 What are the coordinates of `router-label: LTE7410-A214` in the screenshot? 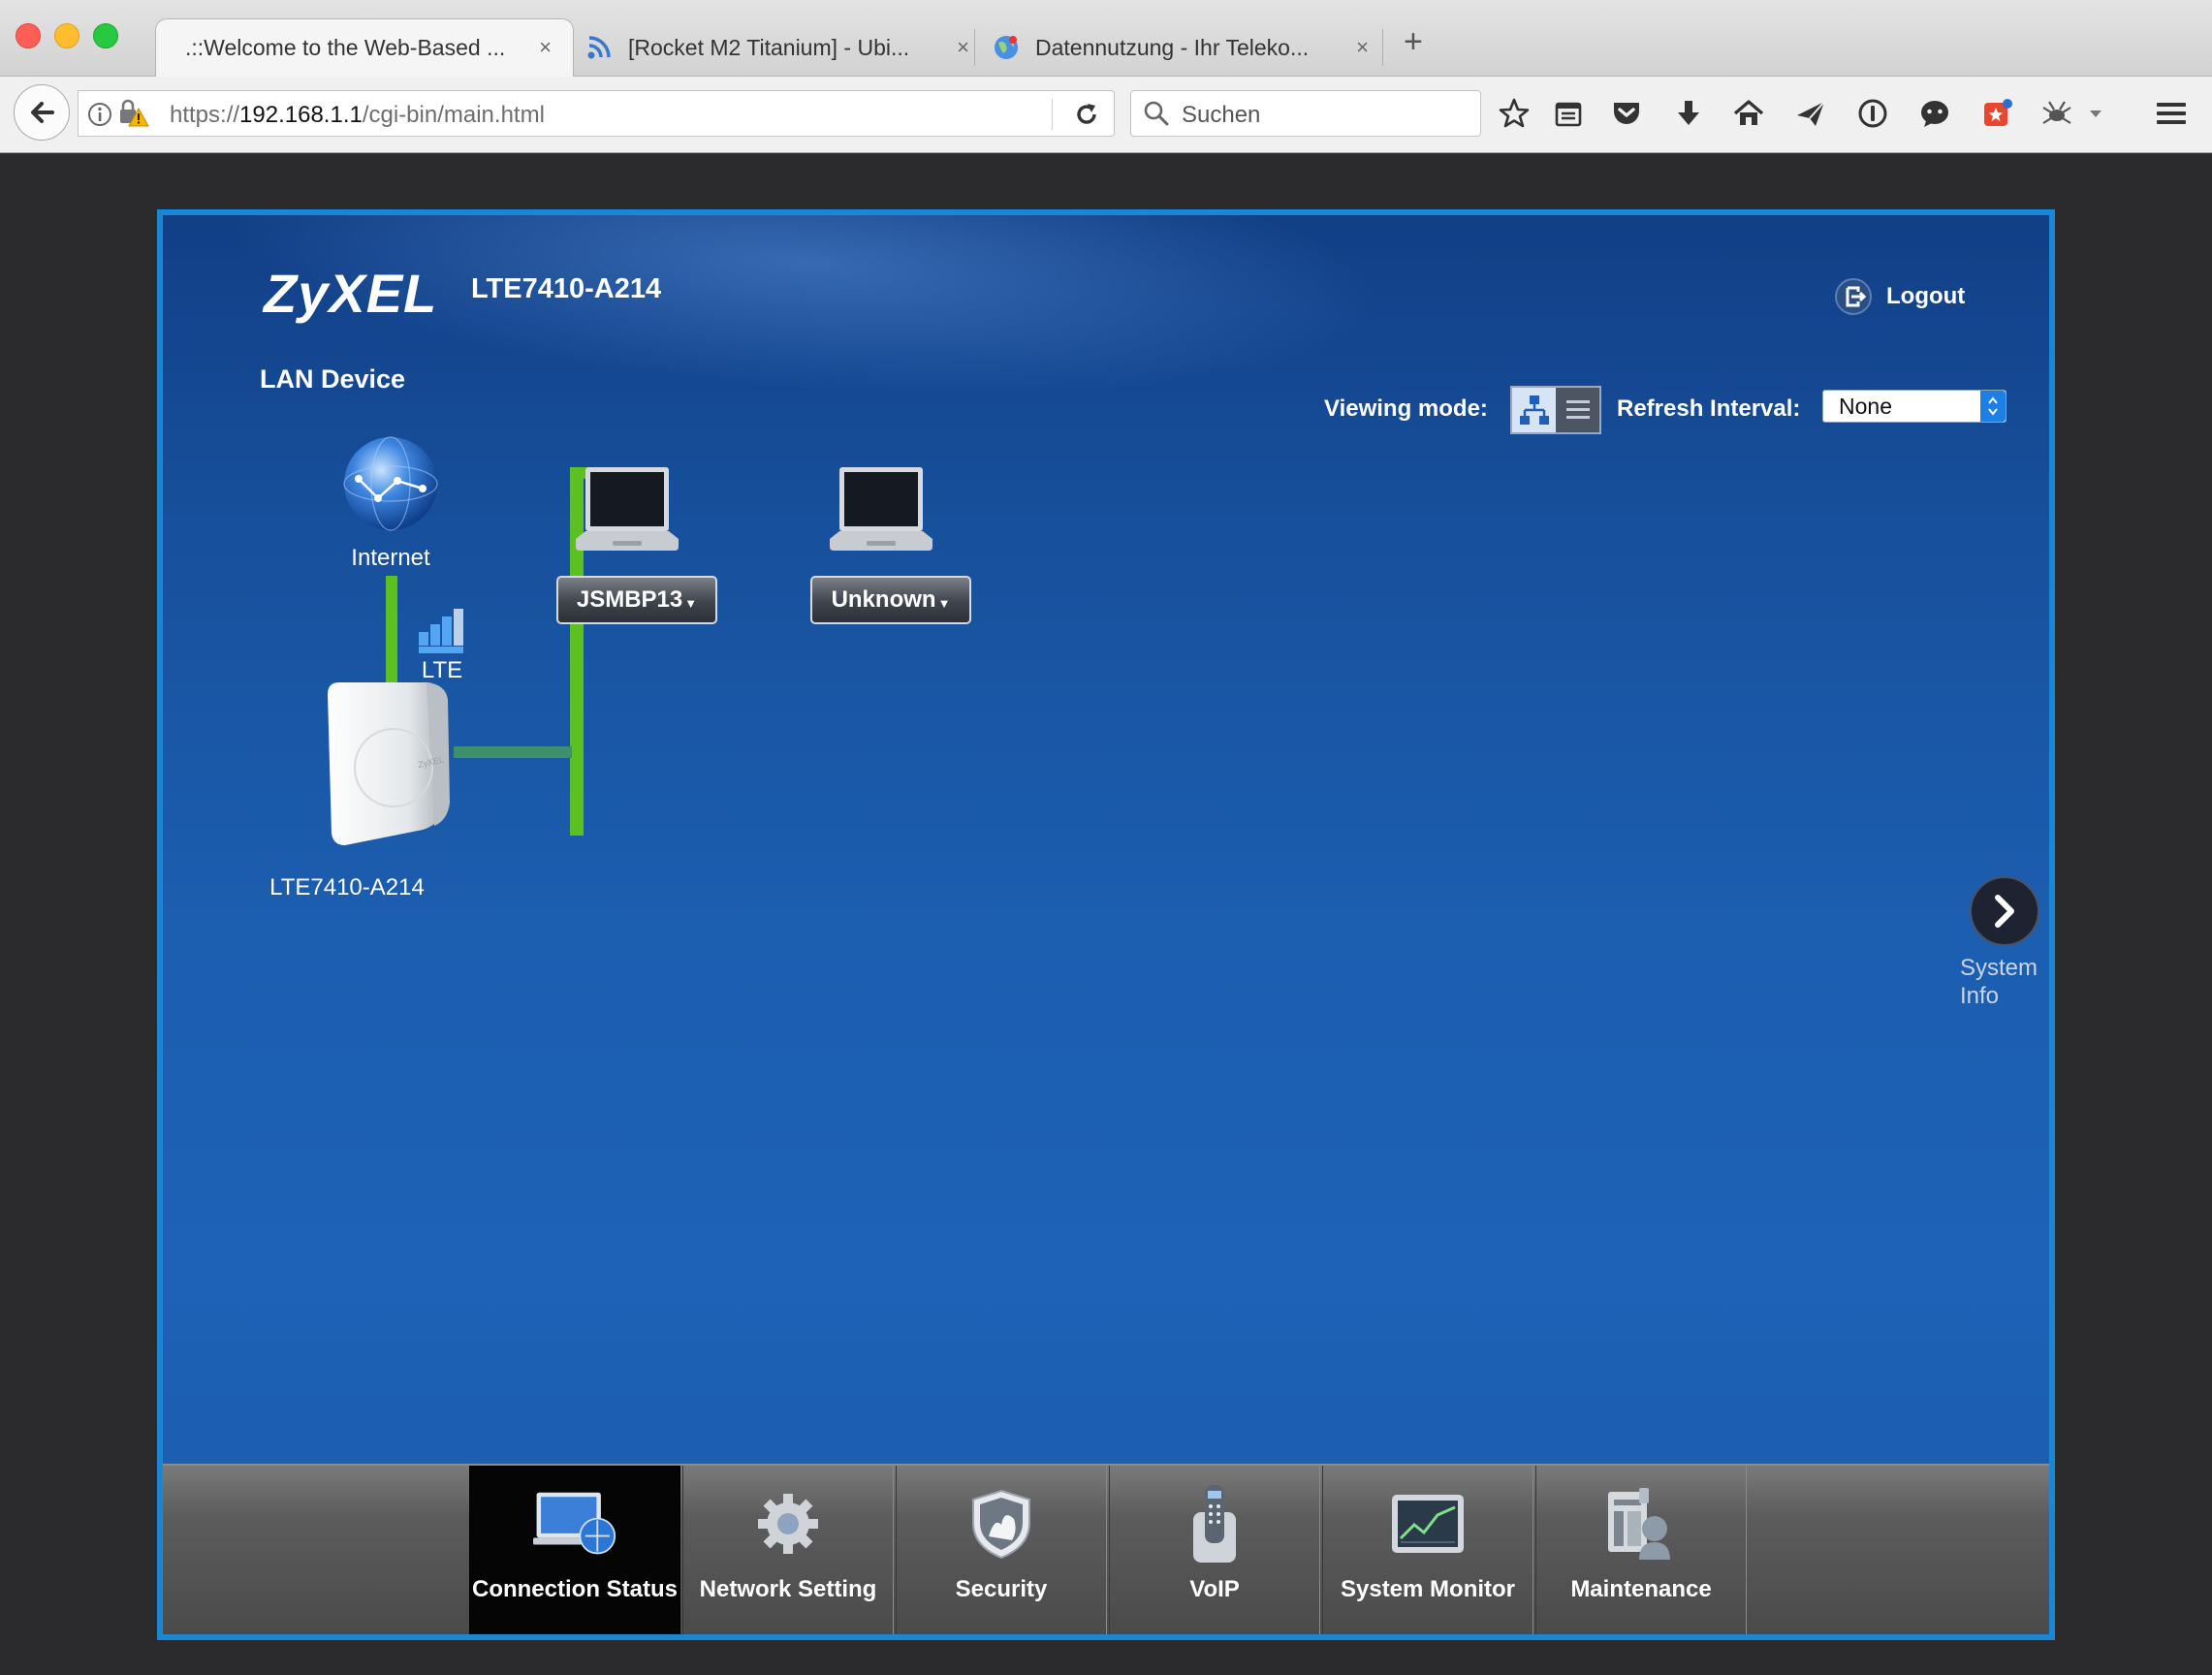 It's located at (347, 887).